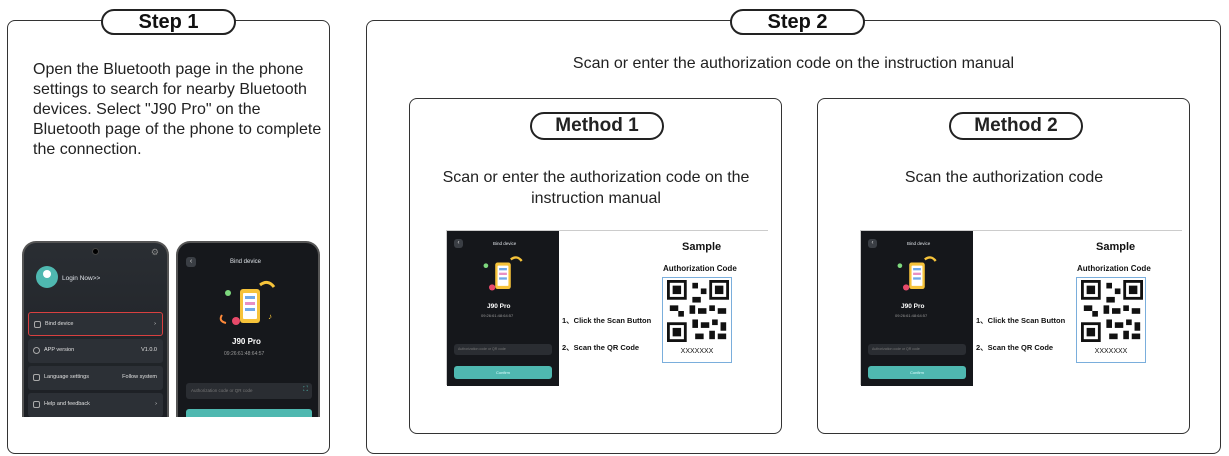 This screenshot has width=1229, height=456. What do you see at coordinates (139, 377) in the screenshot?
I see `menu-item-value: Follow system` at bounding box center [139, 377].